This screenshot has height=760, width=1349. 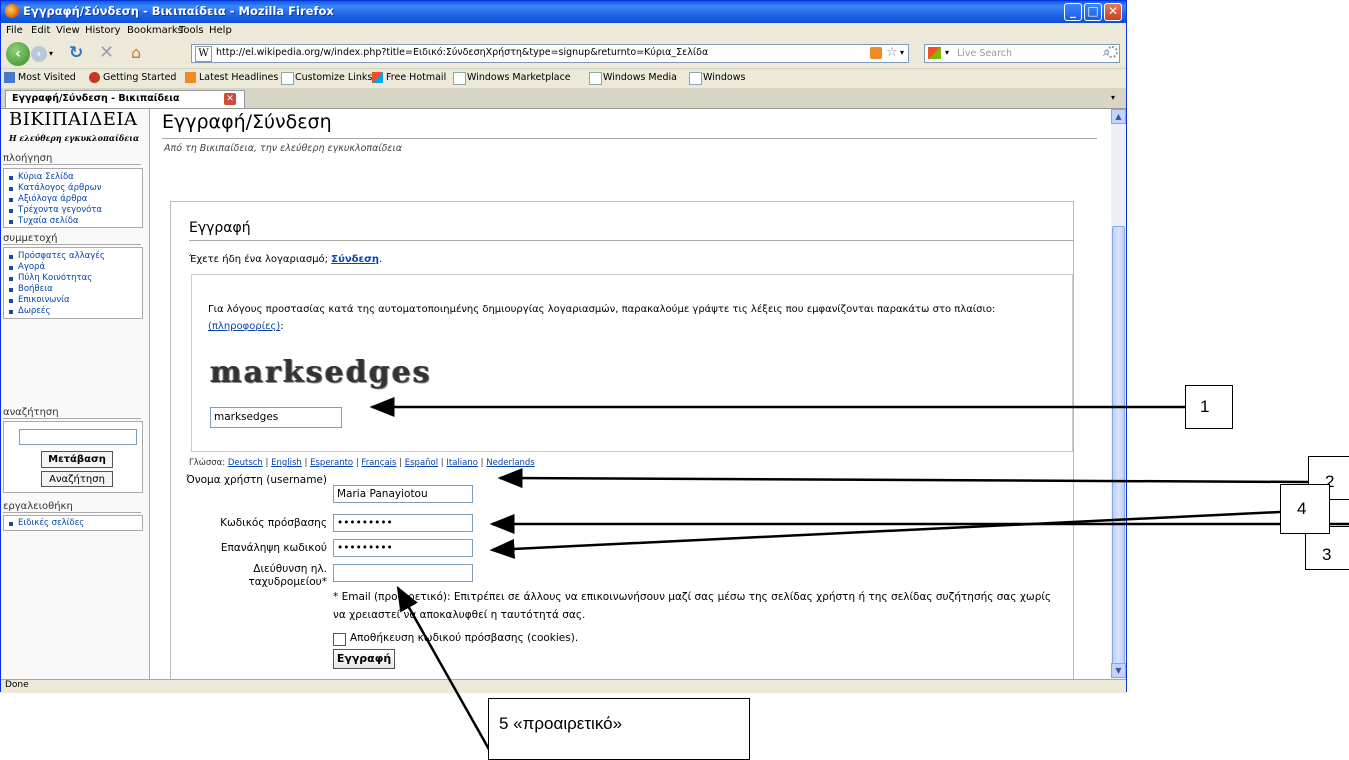 I want to click on callout-1: 1, so click(x=1209, y=407).